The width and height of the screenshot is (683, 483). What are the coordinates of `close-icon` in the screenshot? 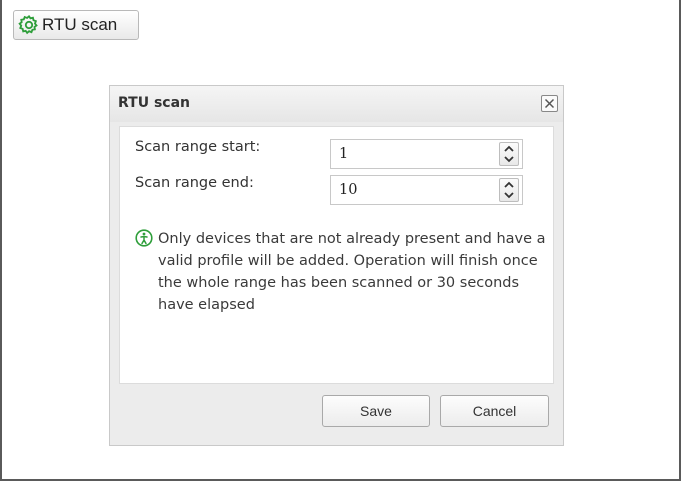 It's located at (549, 103).